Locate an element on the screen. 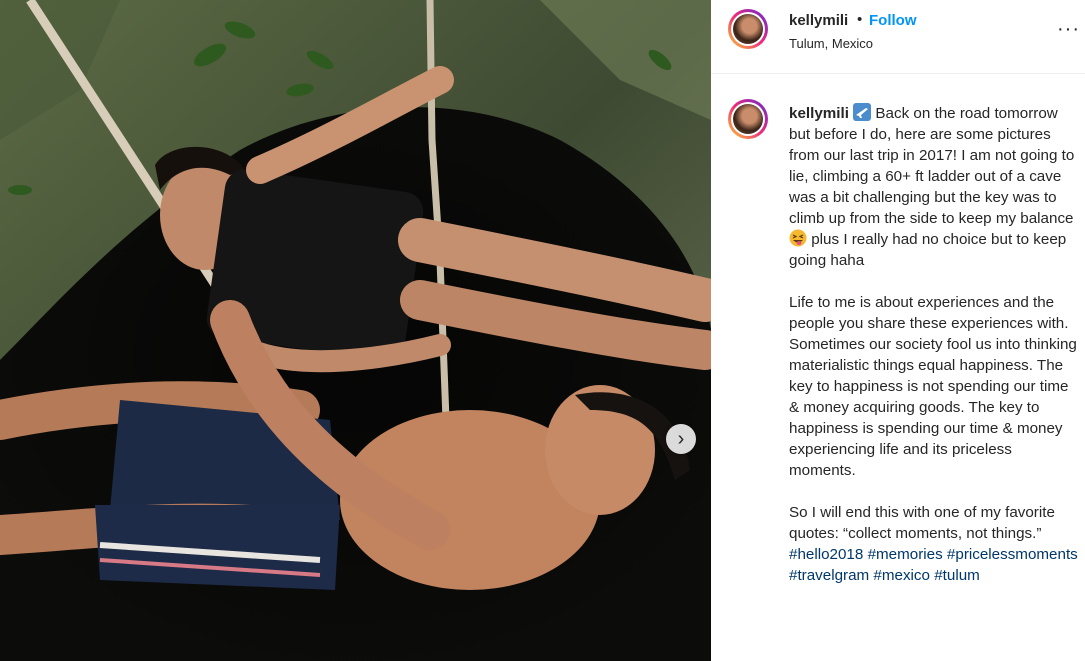  hashtag-link: #memories is located at coordinates (905, 554).